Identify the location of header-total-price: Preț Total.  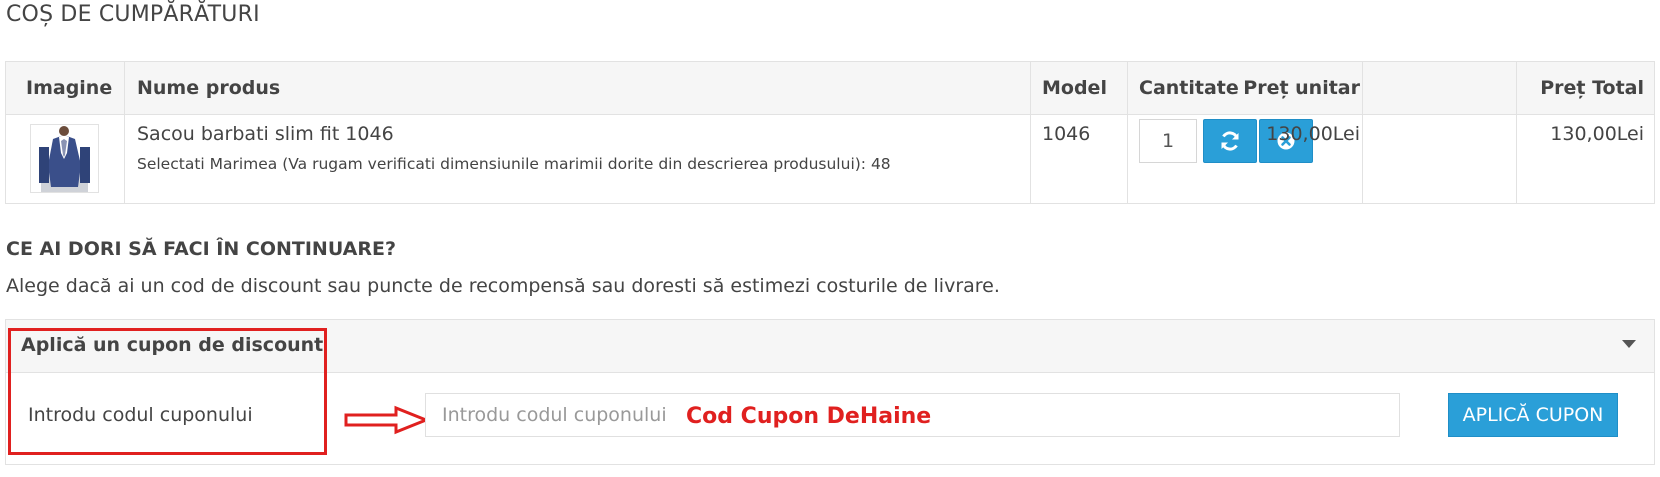
(1592, 88).